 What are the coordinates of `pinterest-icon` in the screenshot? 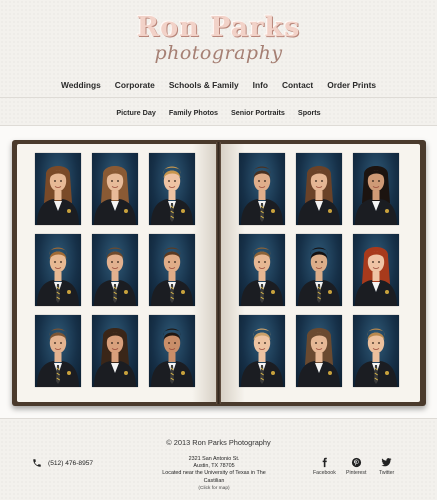 It's located at (356, 462).